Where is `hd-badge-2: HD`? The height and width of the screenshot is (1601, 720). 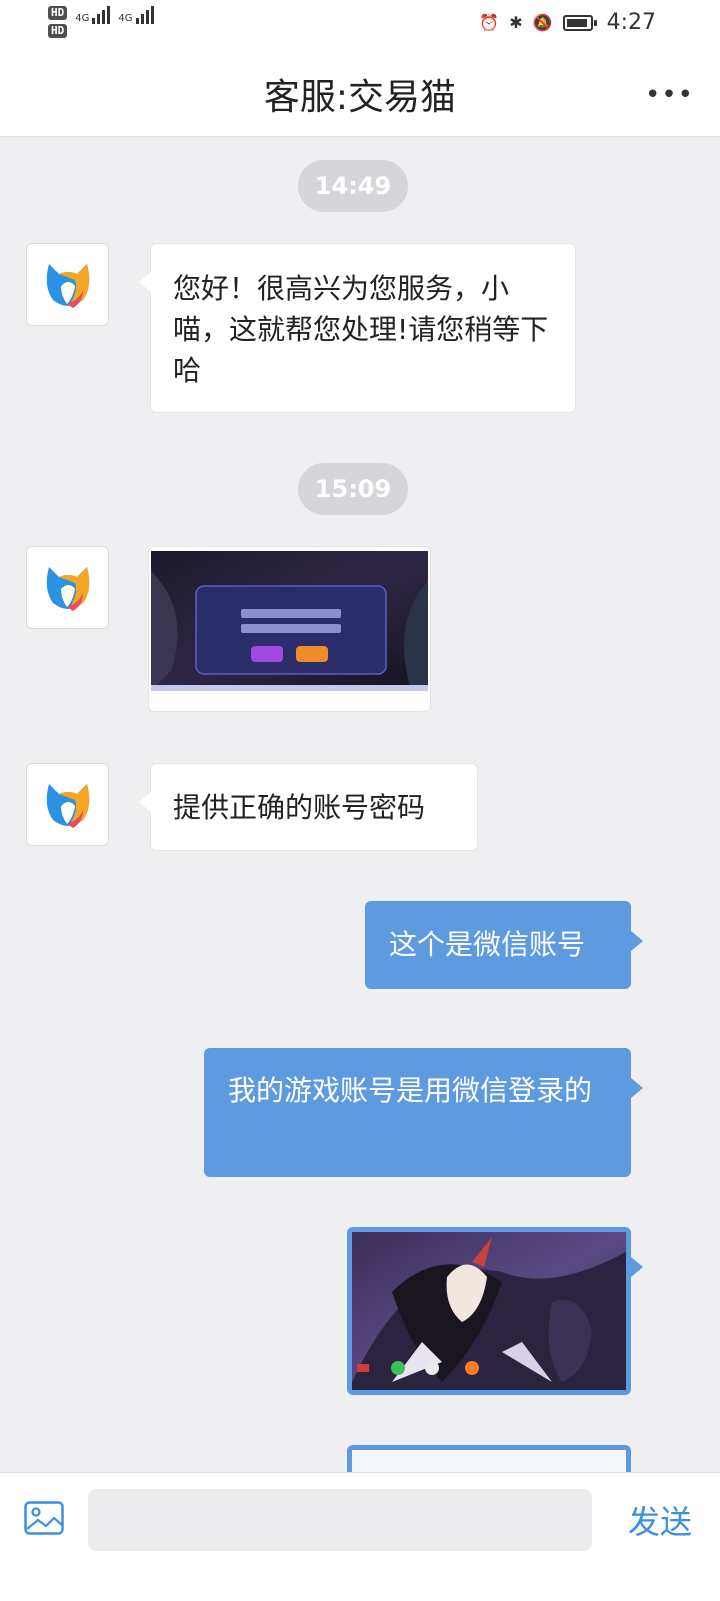 hd-badge-2: HD is located at coordinates (58, 31).